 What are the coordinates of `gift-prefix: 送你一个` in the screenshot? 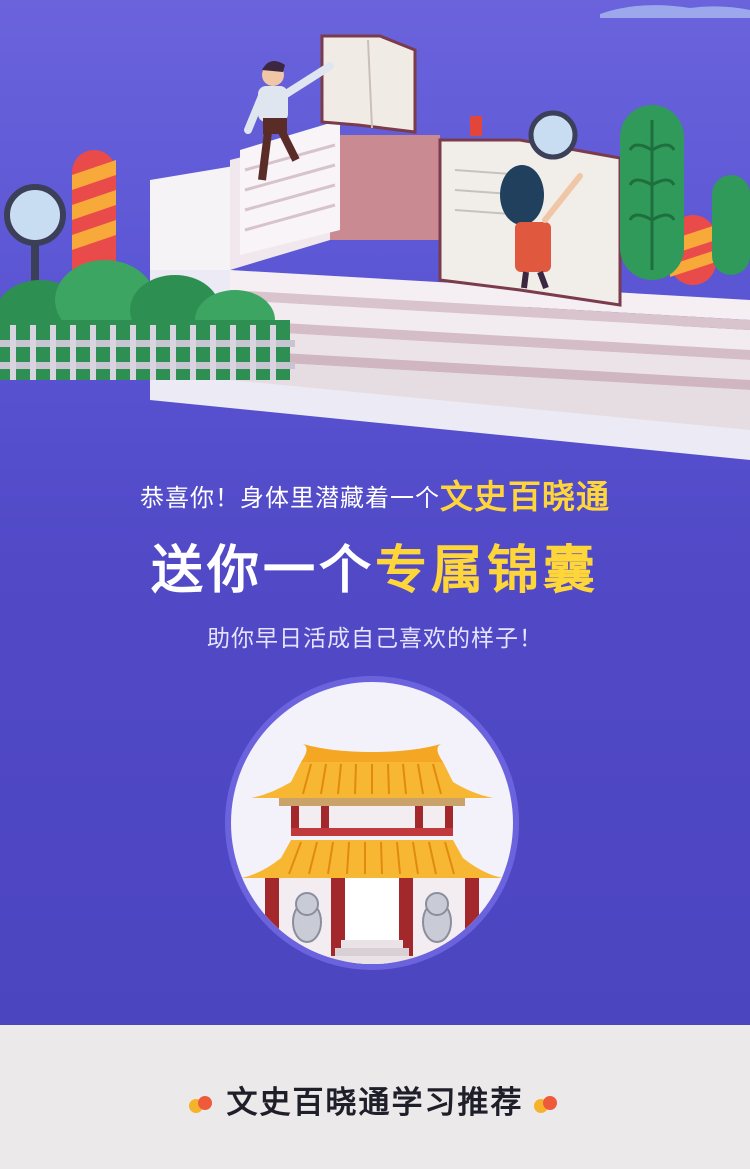 It's located at (262, 571).